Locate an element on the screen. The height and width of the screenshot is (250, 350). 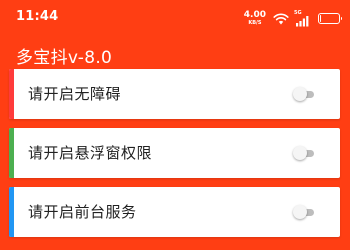
signal-icon: 5G is located at coordinates (302, 17).